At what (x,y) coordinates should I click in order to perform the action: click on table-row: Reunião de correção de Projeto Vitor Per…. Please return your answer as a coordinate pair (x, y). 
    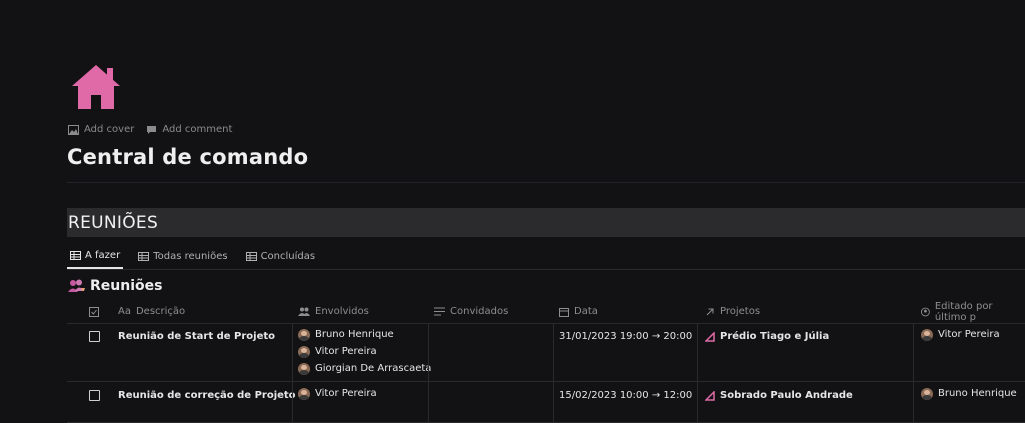
    Looking at the image, I should click on (546, 402).